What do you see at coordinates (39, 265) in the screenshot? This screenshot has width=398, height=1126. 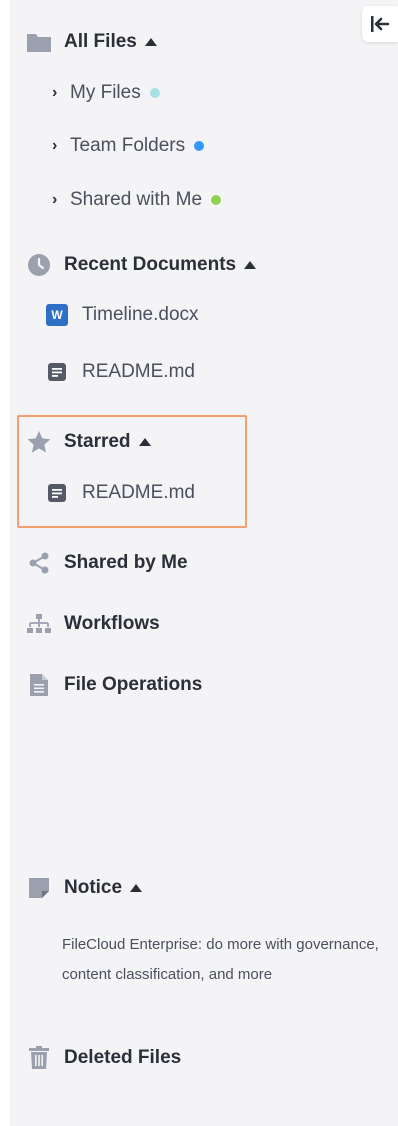 I see `clock-icon` at bounding box center [39, 265].